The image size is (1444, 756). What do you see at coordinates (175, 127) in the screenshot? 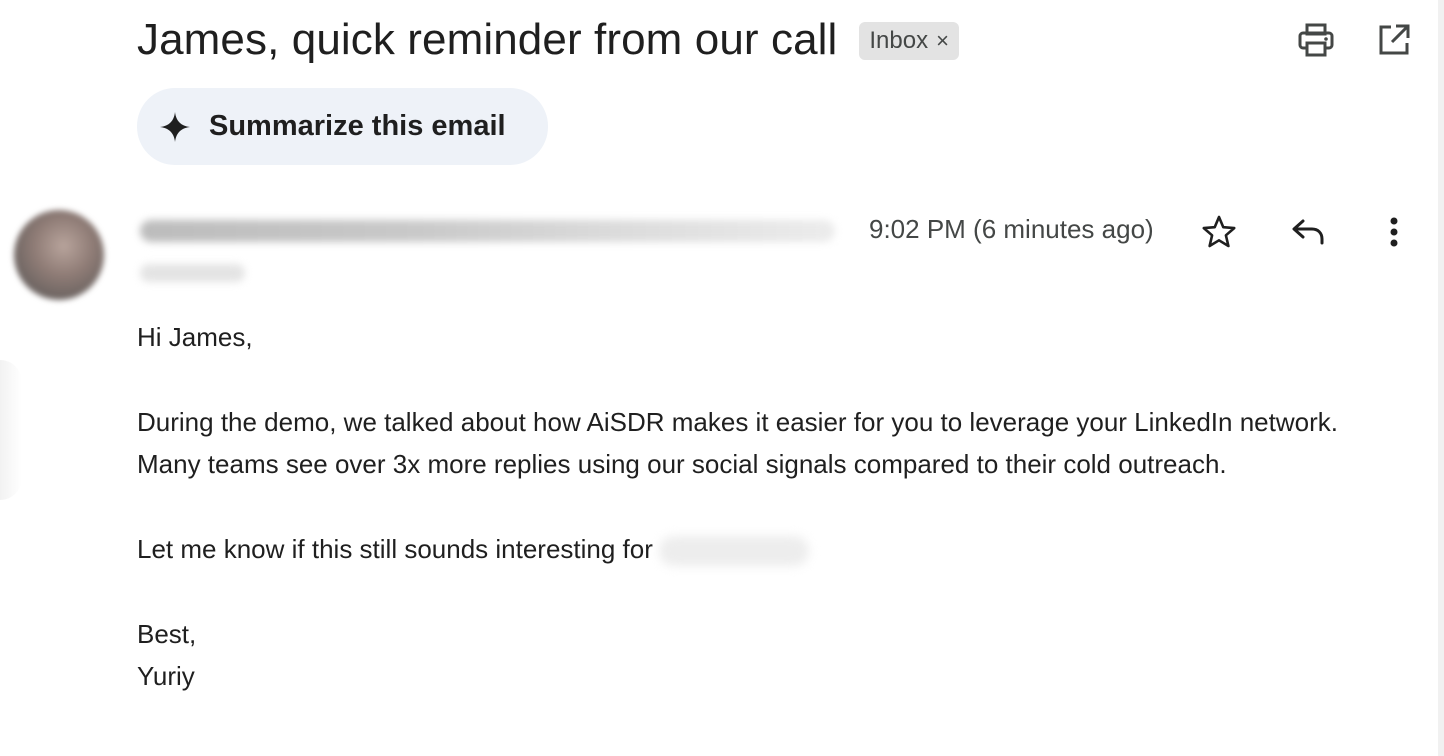
I see `sparkle-icon` at bounding box center [175, 127].